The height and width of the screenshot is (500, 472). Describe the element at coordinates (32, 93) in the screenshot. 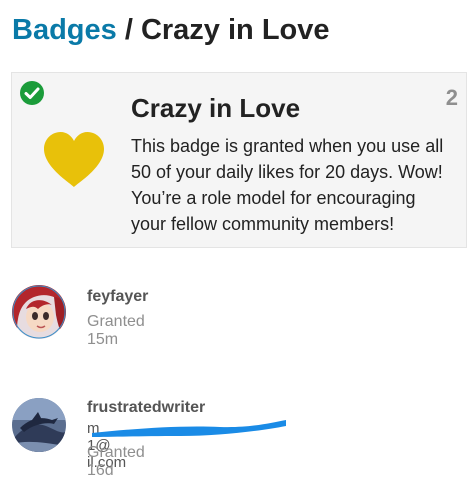

I see `check-circle-icon` at that location.